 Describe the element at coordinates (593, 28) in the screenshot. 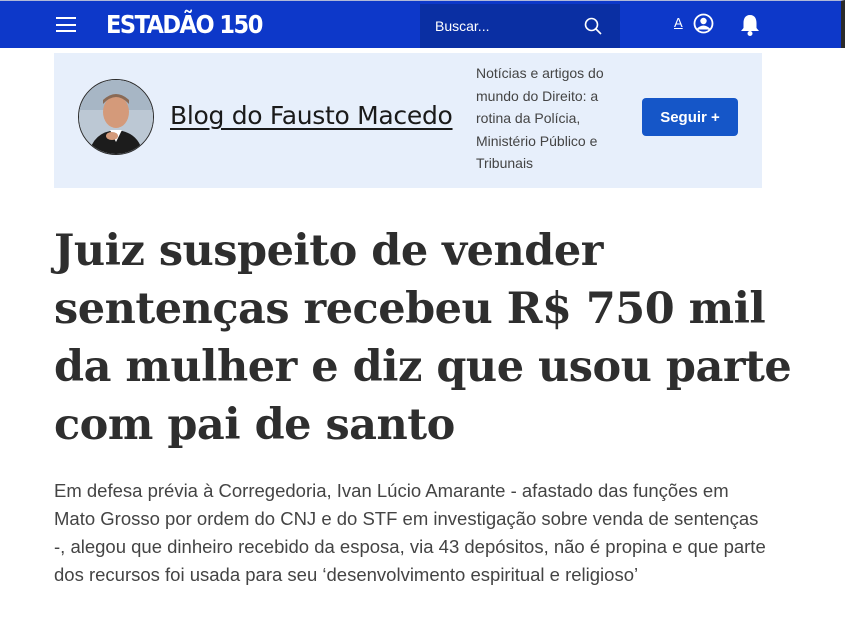

I see `search-icon` at that location.